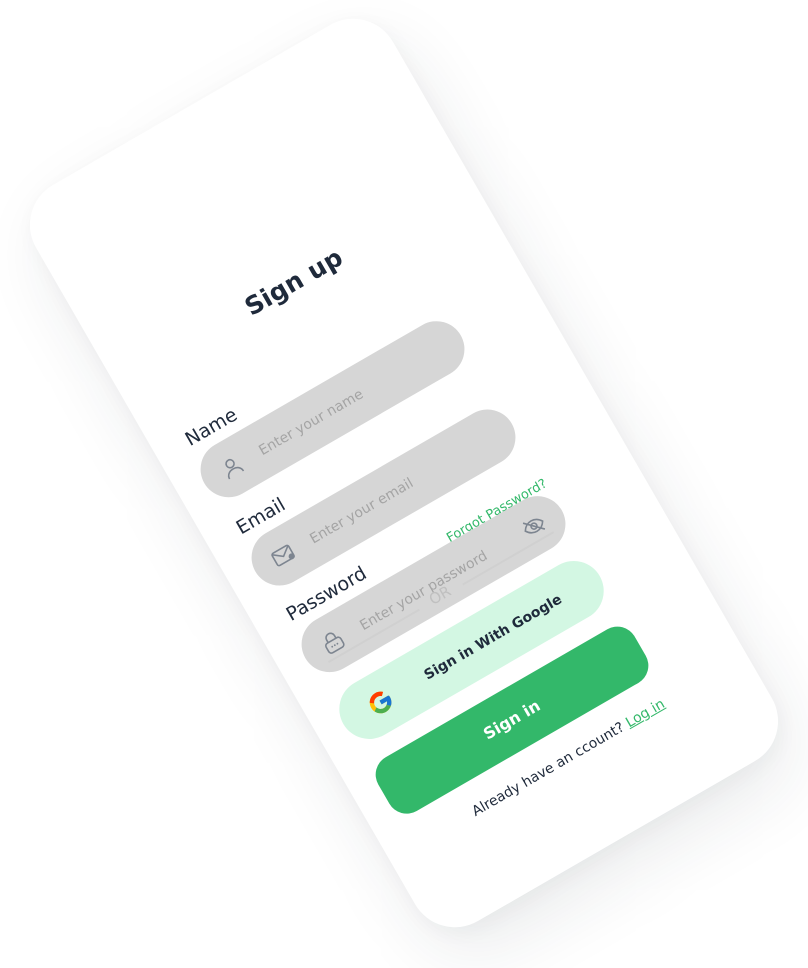 The width and height of the screenshot is (808, 968). What do you see at coordinates (645, 713) in the screenshot?
I see `login-link: Log in` at bounding box center [645, 713].